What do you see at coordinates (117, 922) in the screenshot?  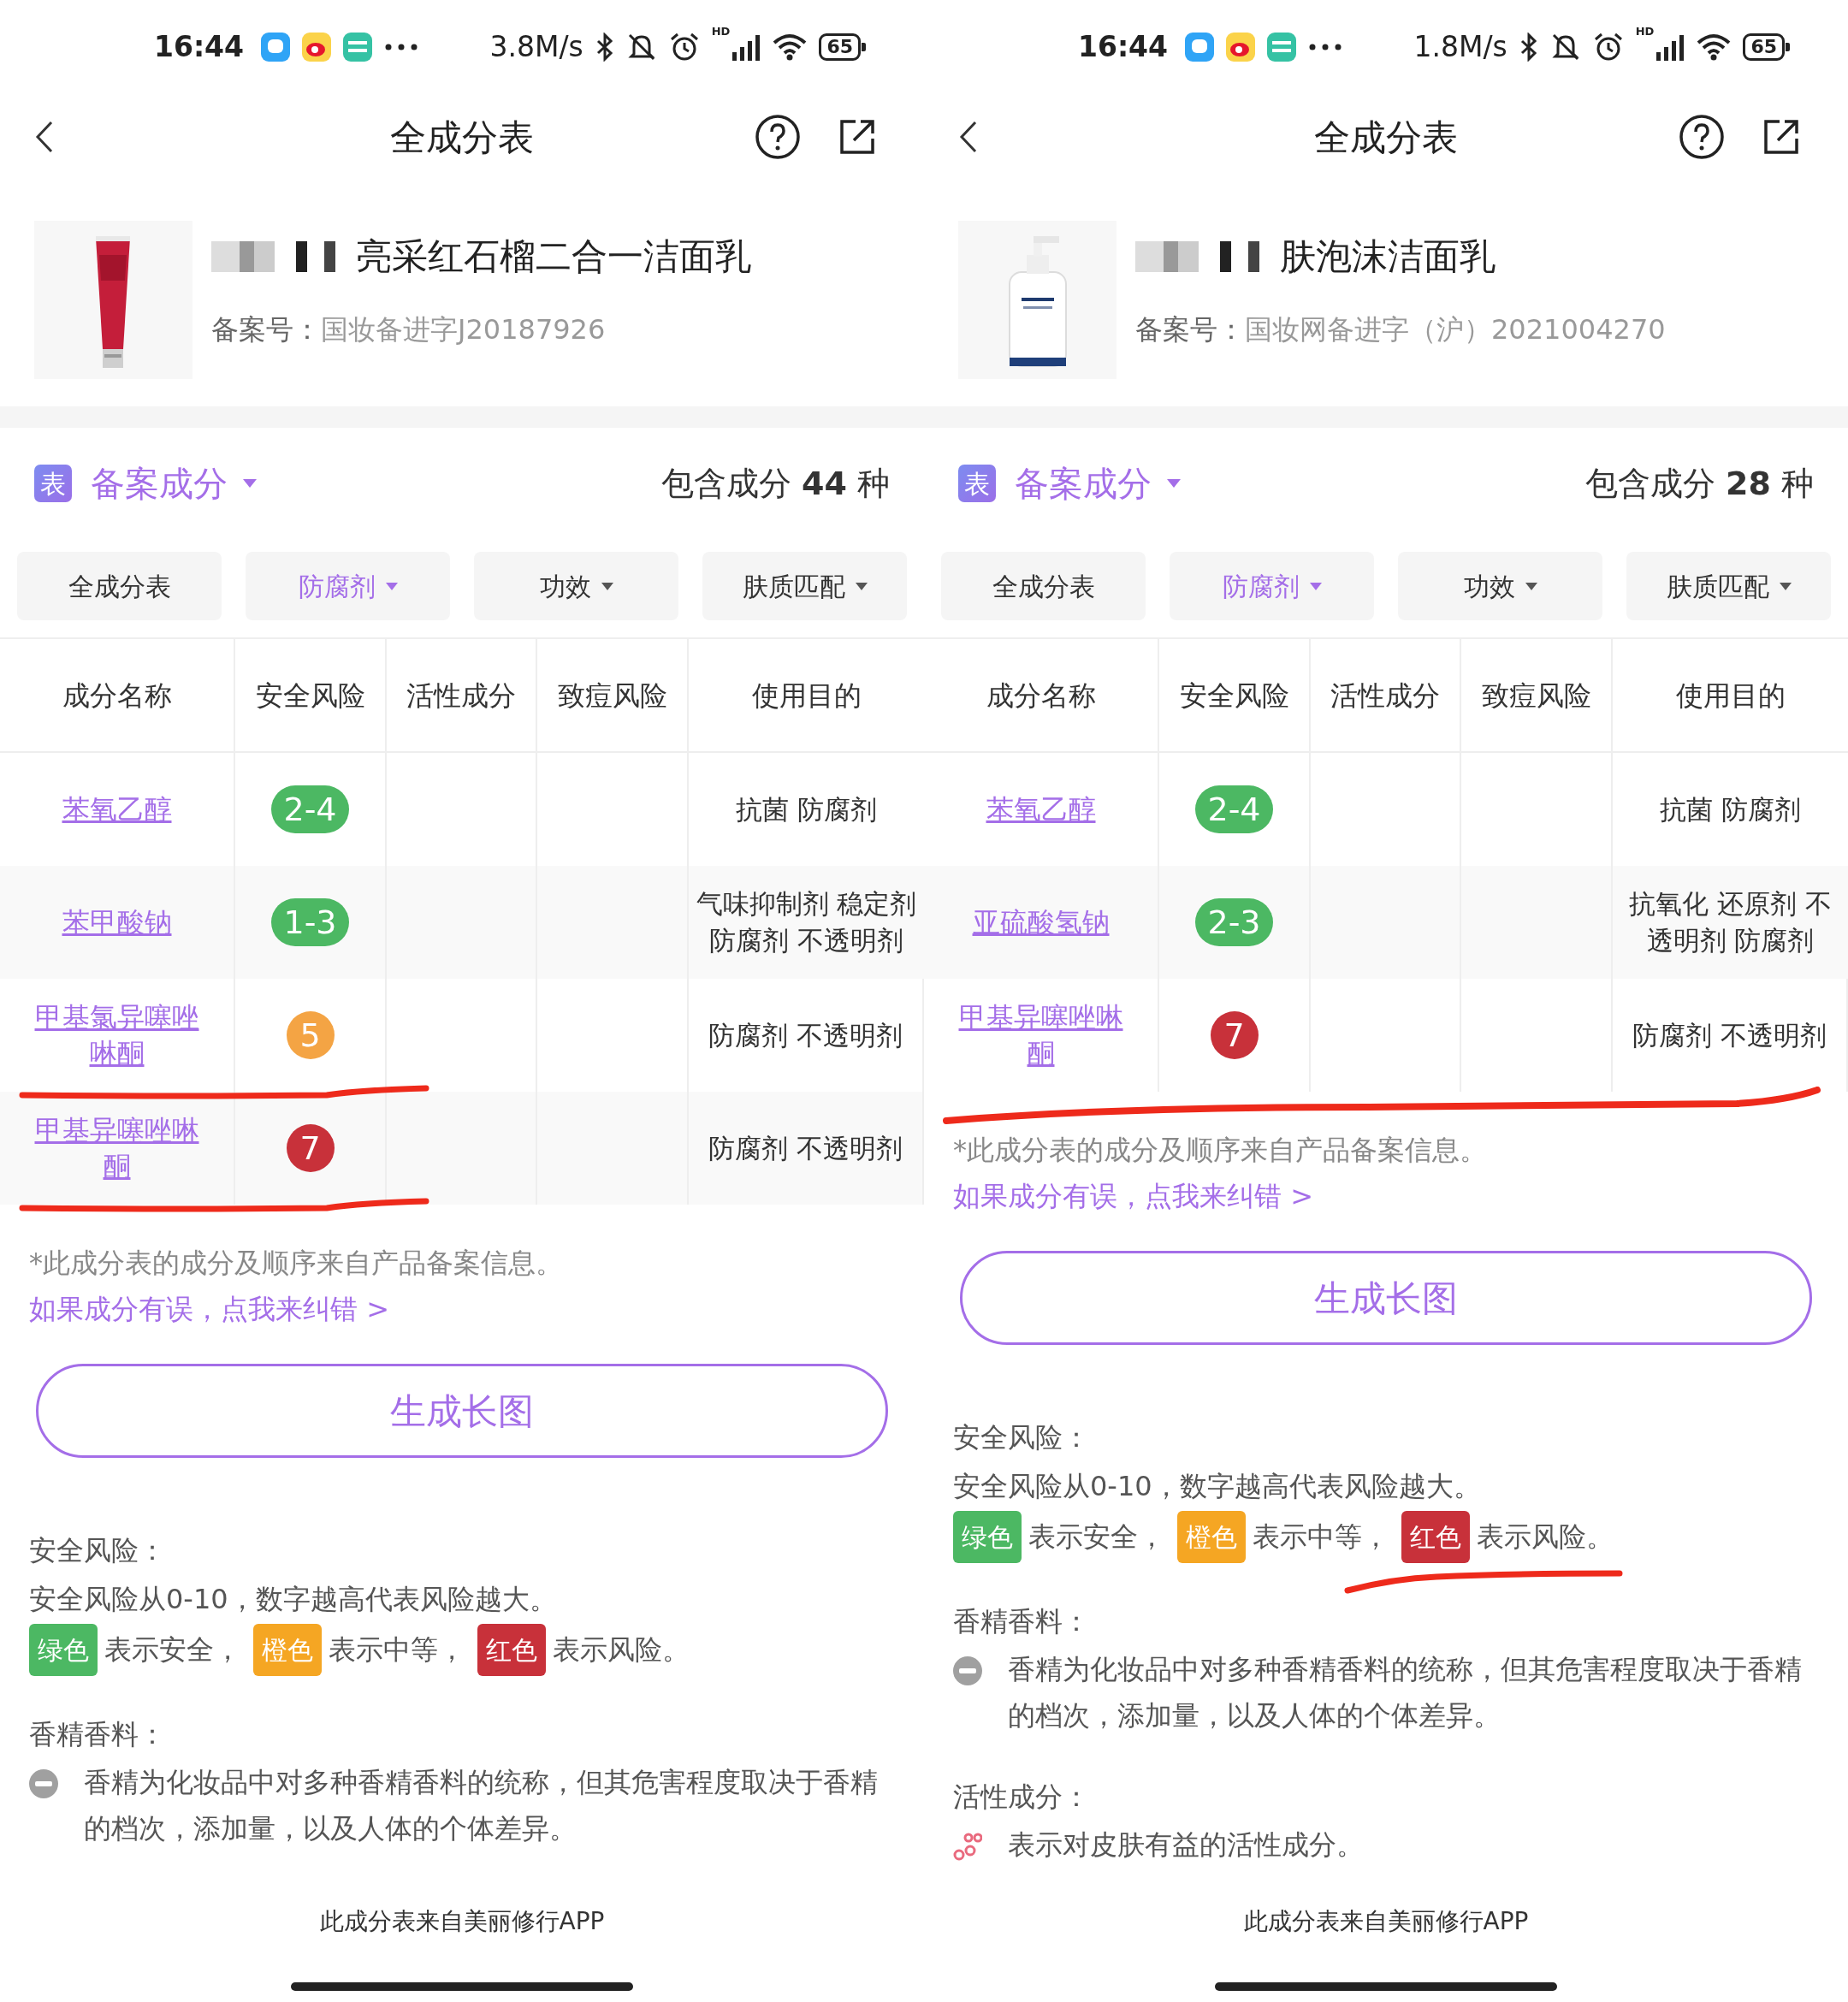 I see `ingredient-link: 苯甲酸钠` at bounding box center [117, 922].